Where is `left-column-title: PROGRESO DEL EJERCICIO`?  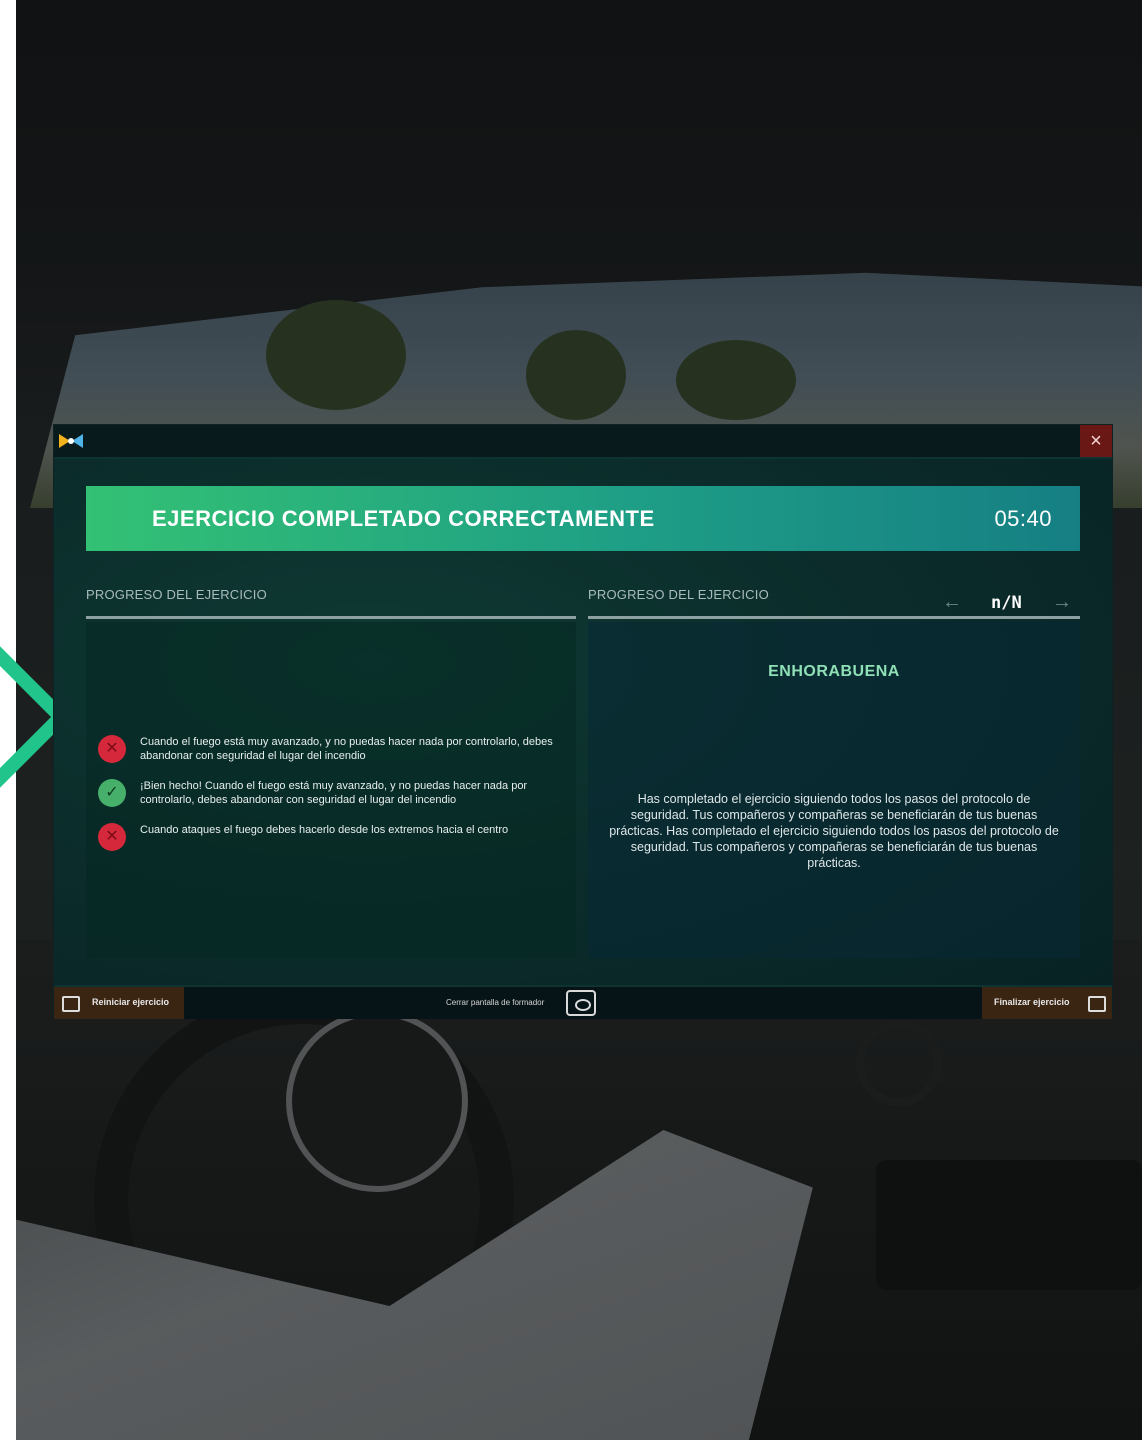 left-column-title: PROGRESO DEL EJERCICIO is located at coordinates (176, 594).